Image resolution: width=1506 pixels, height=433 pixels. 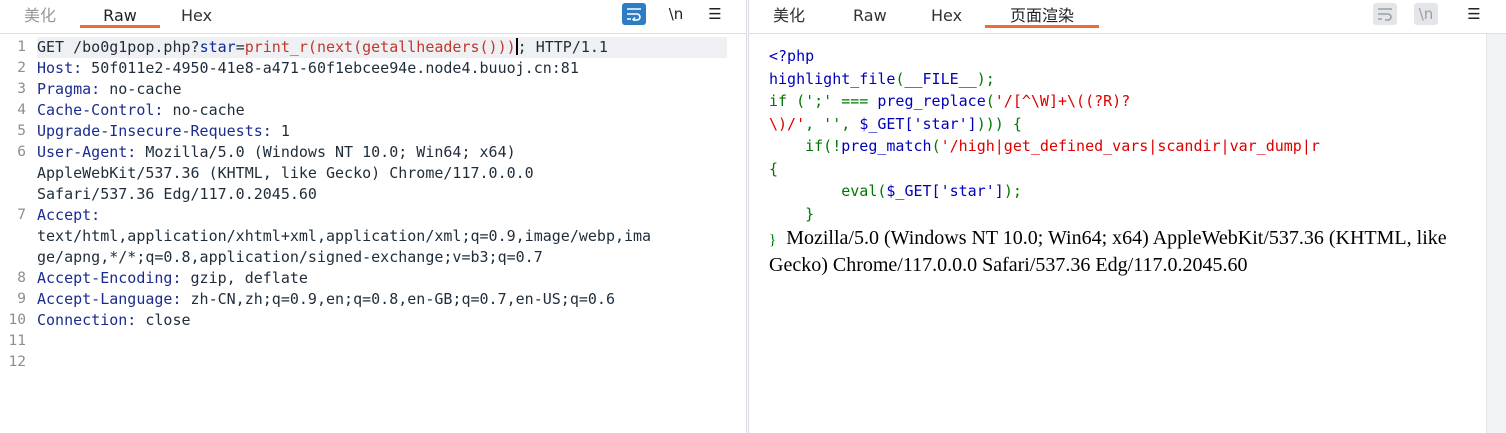 What do you see at coordinates (60, 68) in the screenshot?
I see `header-name: Host:` at bounding box center [60, 68].